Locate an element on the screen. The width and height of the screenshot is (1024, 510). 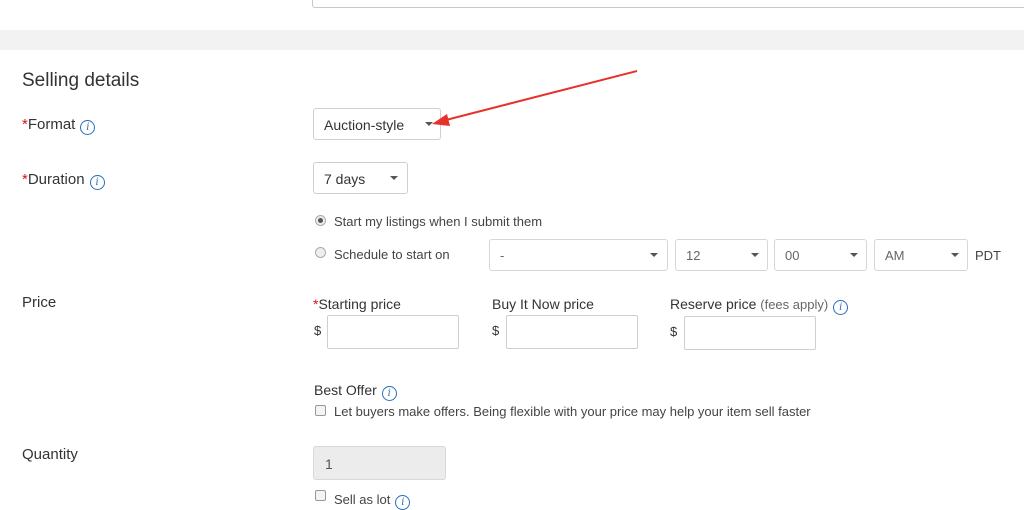
arrow-head is located at coordinates (441, 120).